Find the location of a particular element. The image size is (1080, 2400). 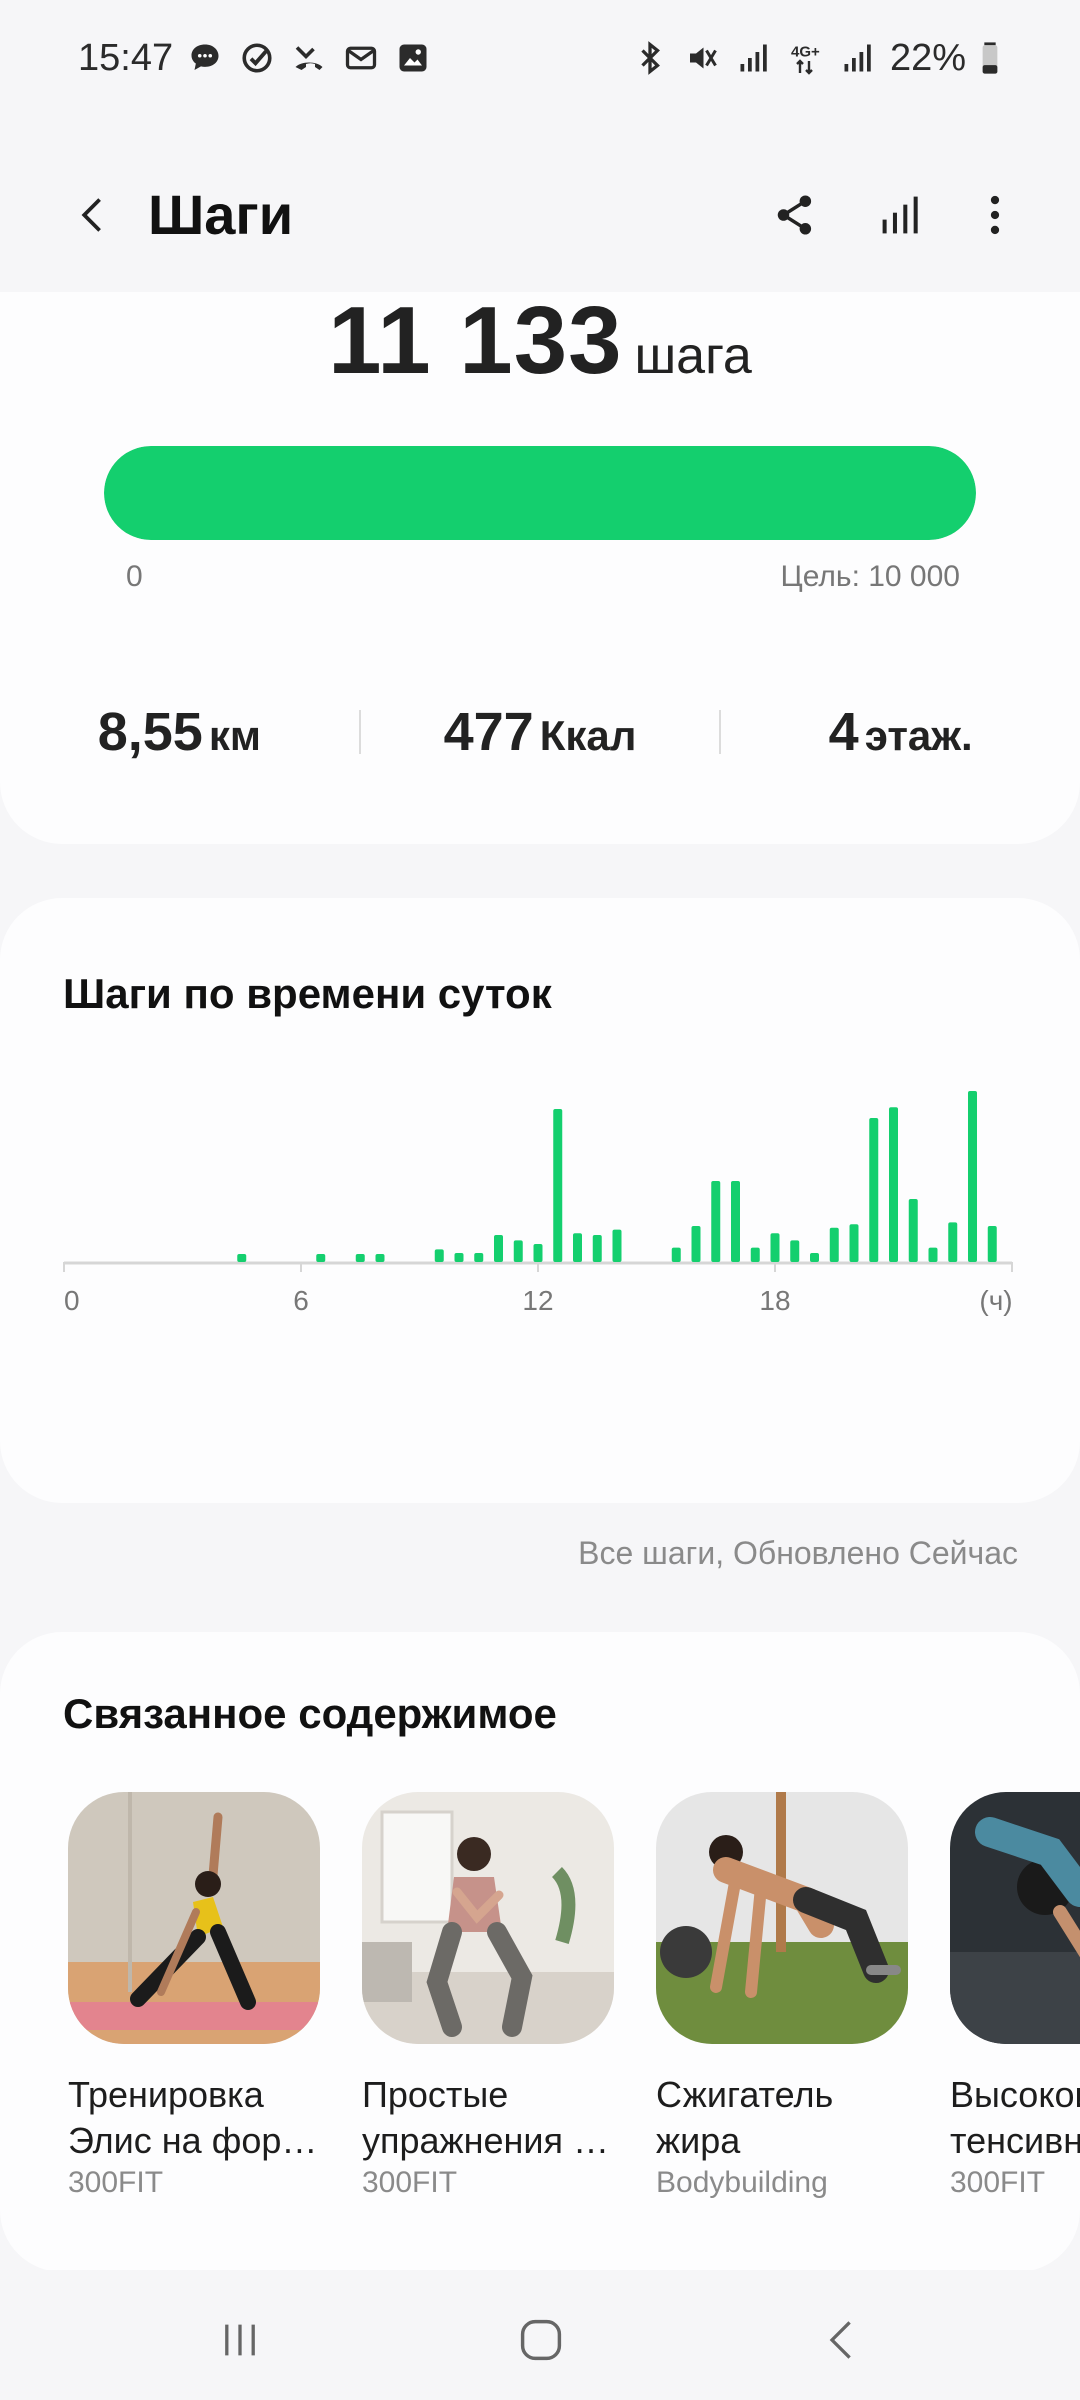

mail-icon is located at coordinates (361, 58).